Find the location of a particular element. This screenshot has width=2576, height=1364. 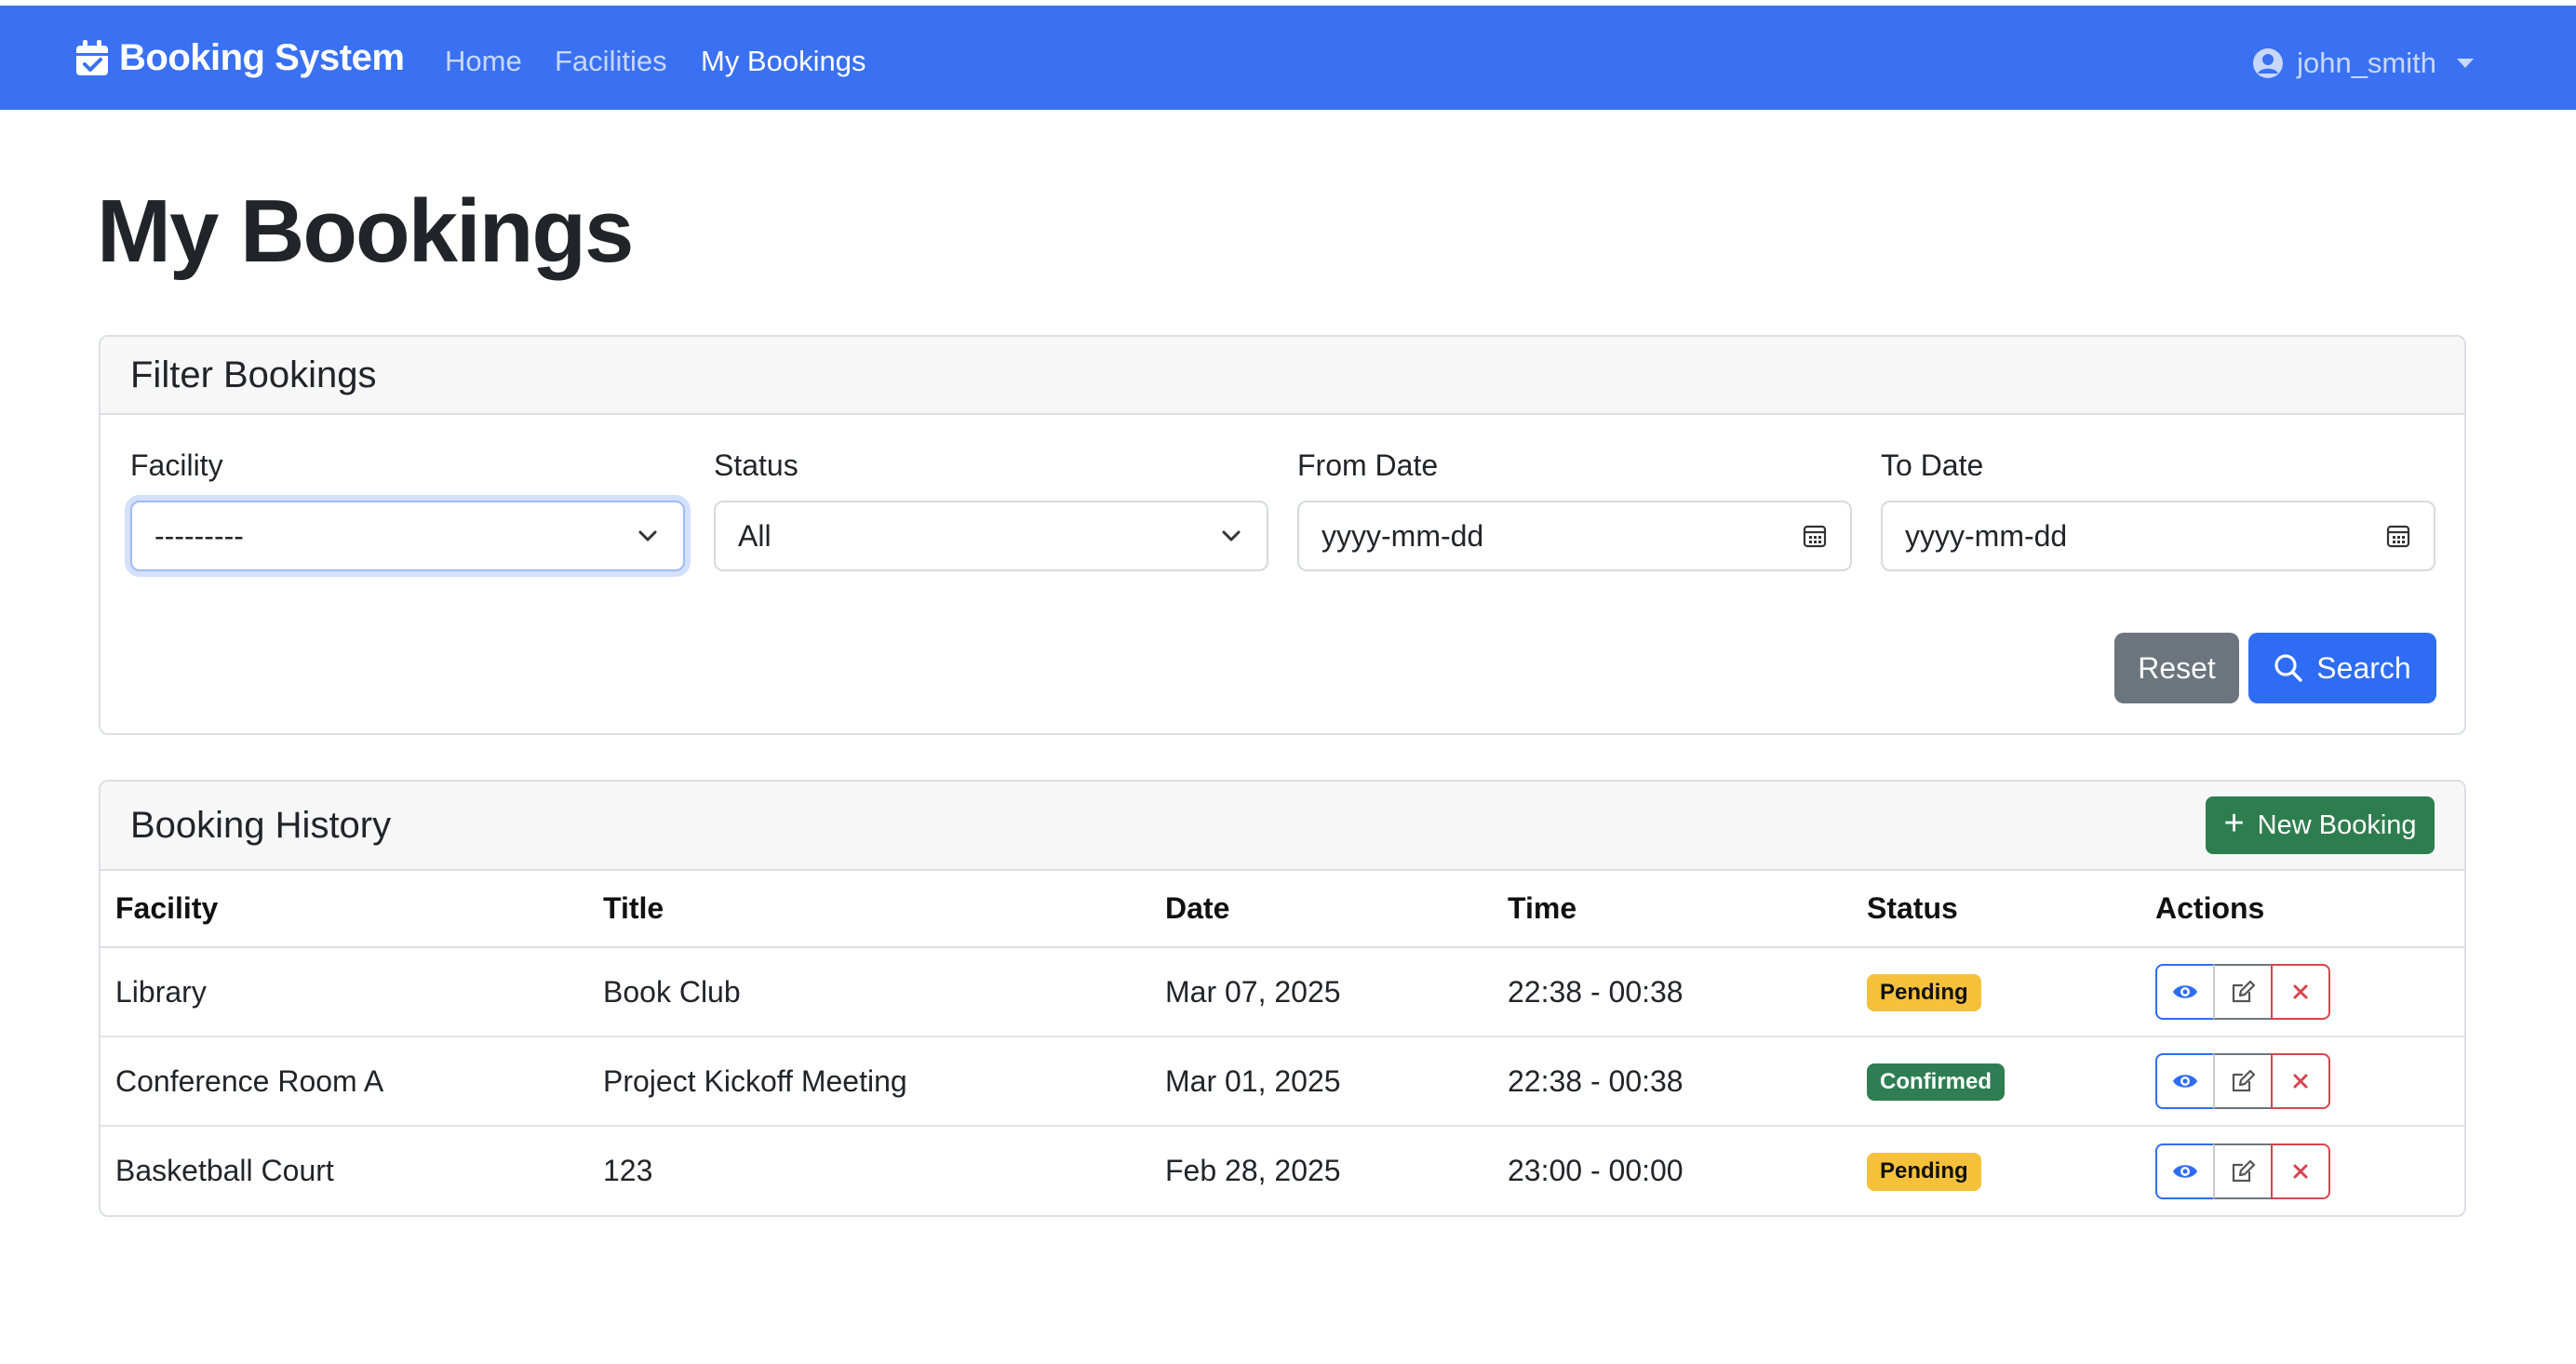

cell-facility: Library is located at coordinates (344, 992).